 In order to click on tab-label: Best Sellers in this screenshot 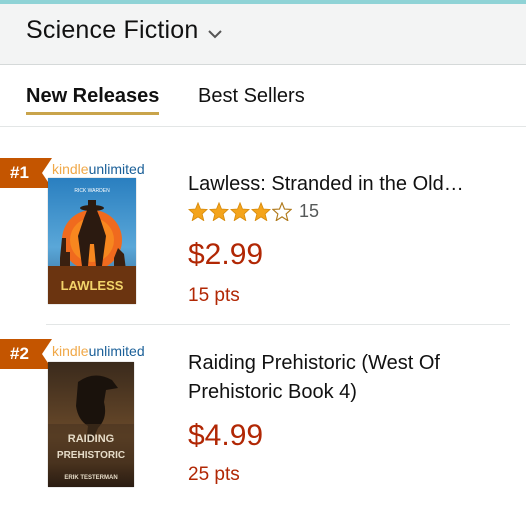, I will do `click(251, 96)`.